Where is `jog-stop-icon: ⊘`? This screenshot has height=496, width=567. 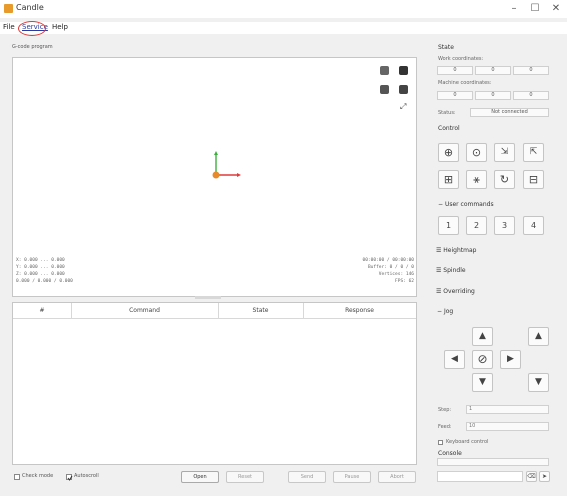 jog-stop-icon: ⊘ is located at coordinates (482, 359).